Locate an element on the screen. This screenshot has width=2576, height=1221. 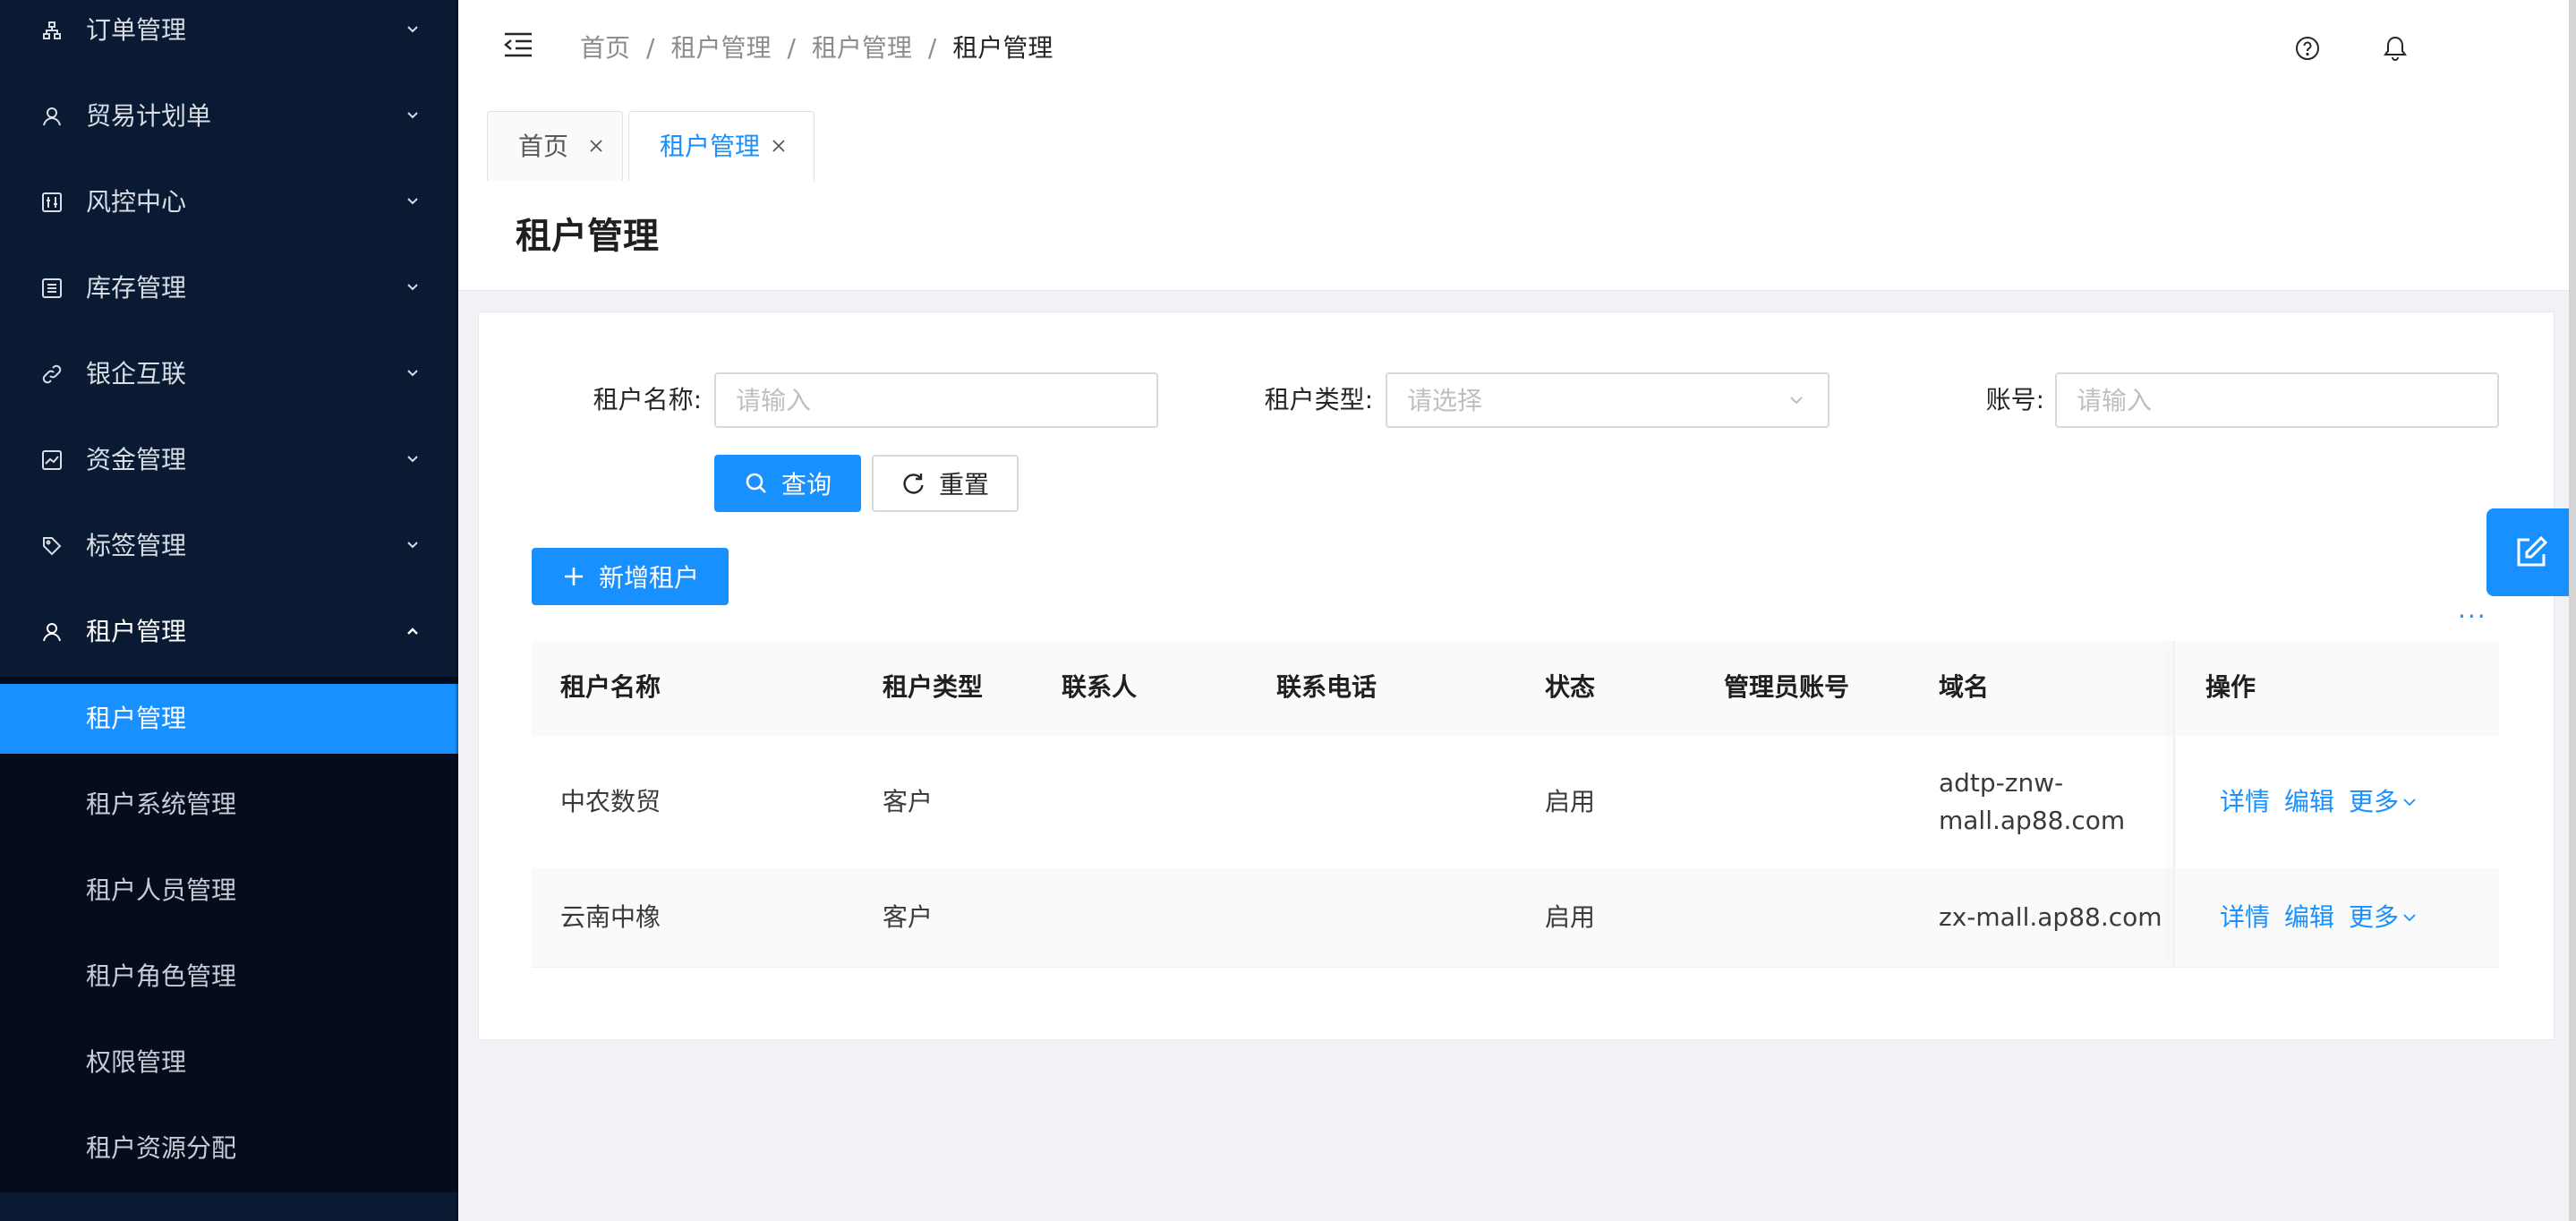
breadcrumb: 首页 / 租户管理 / 租户管理 / 租户管理 is located at coordinates (816, 48).